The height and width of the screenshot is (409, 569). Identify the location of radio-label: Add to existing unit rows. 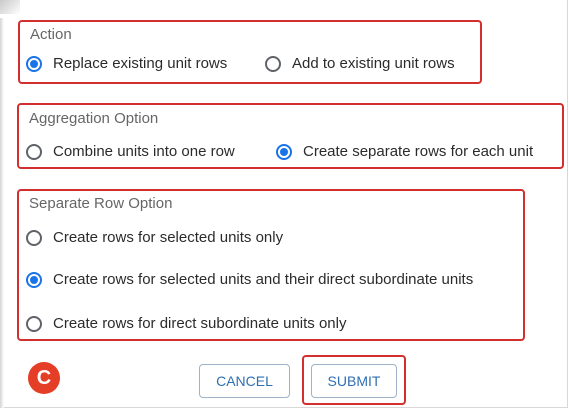
(373, 63).